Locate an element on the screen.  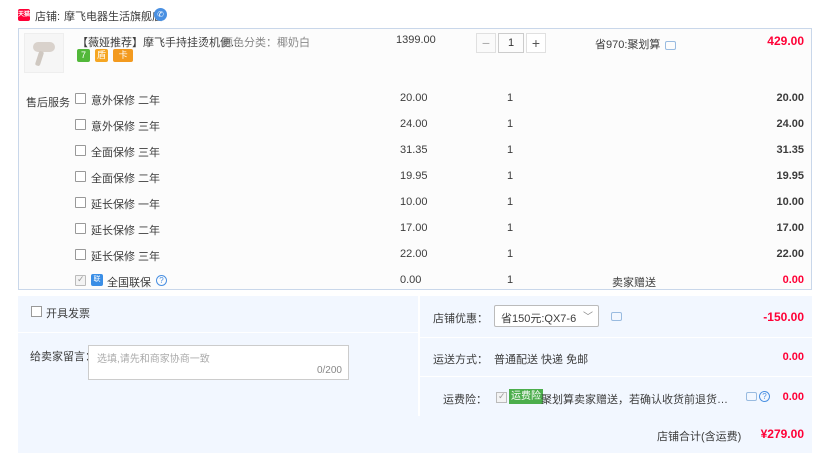
service-price: 10.00 is located at coordinates (414, 202).